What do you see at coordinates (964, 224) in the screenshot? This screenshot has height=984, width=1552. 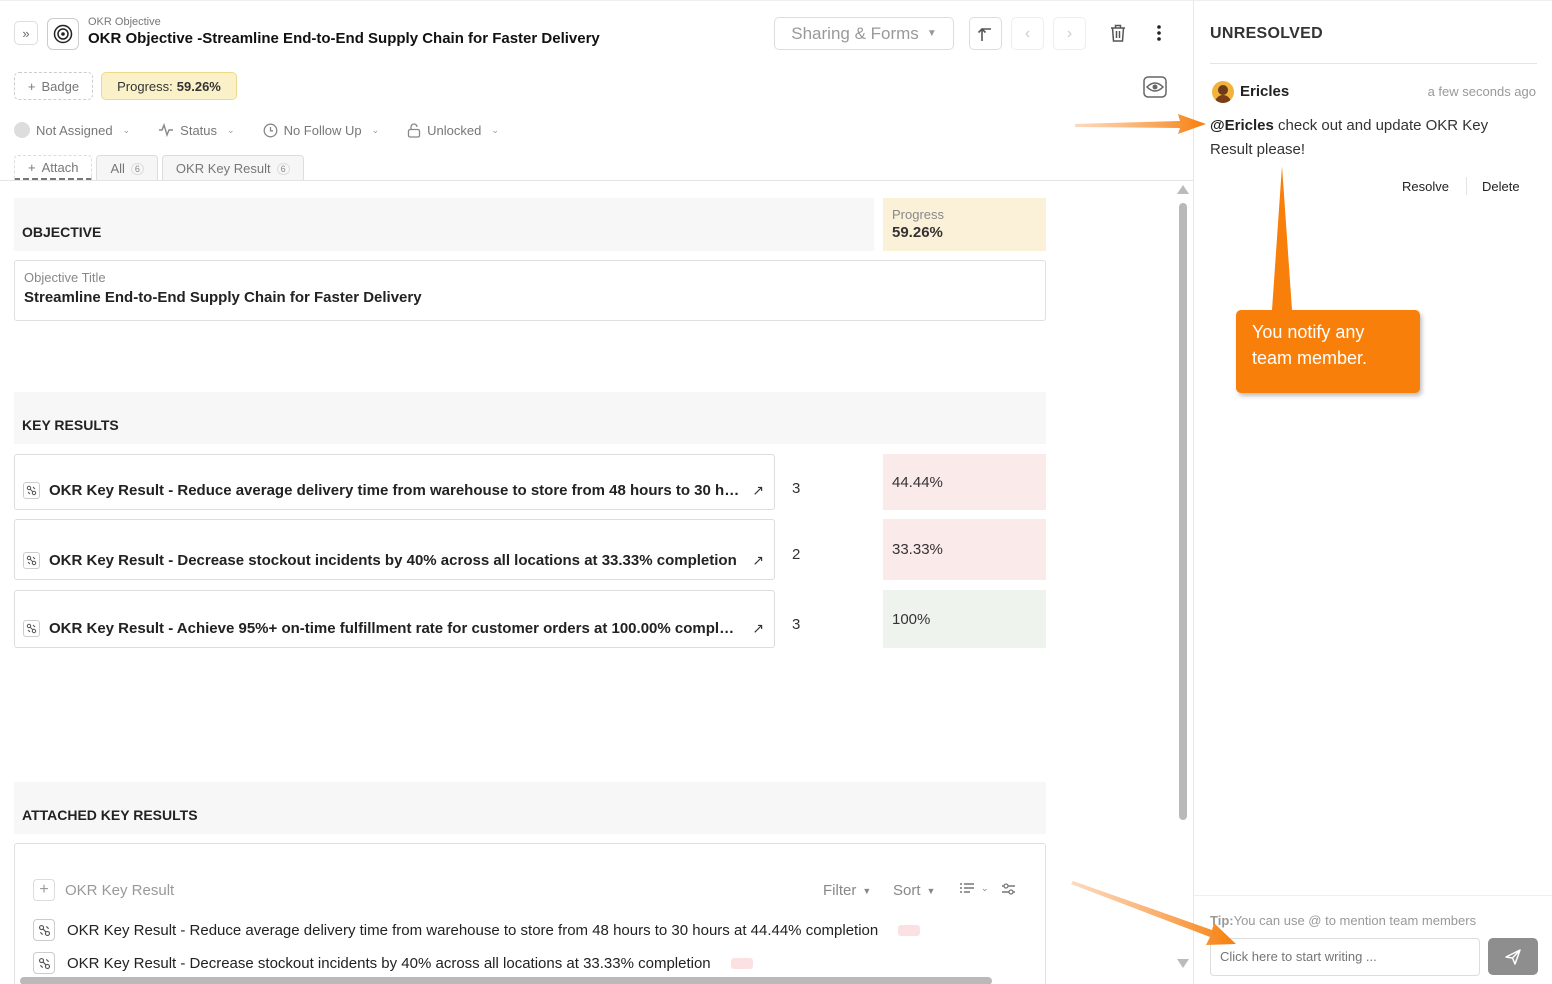 I see `objective-progress: Progress 59.26%` at bounding box center [964, 224].